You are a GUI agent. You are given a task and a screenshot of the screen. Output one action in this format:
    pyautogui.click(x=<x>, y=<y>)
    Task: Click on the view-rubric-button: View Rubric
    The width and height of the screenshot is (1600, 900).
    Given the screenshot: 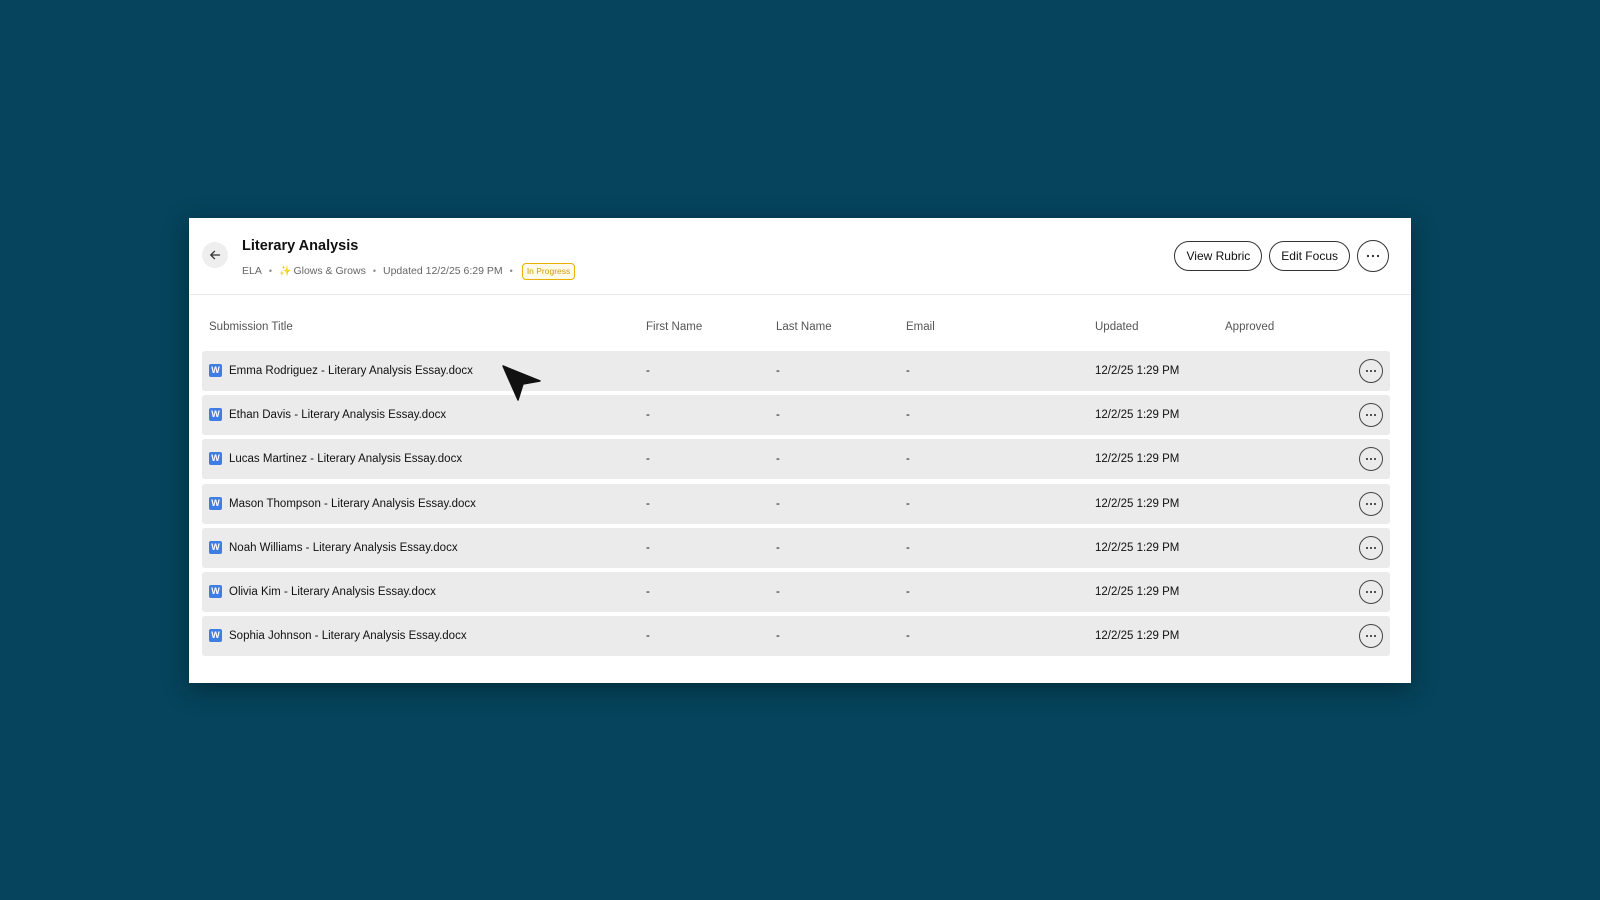 What is the action you would take?
    pyautogui.click(x=1218, y=256)
    